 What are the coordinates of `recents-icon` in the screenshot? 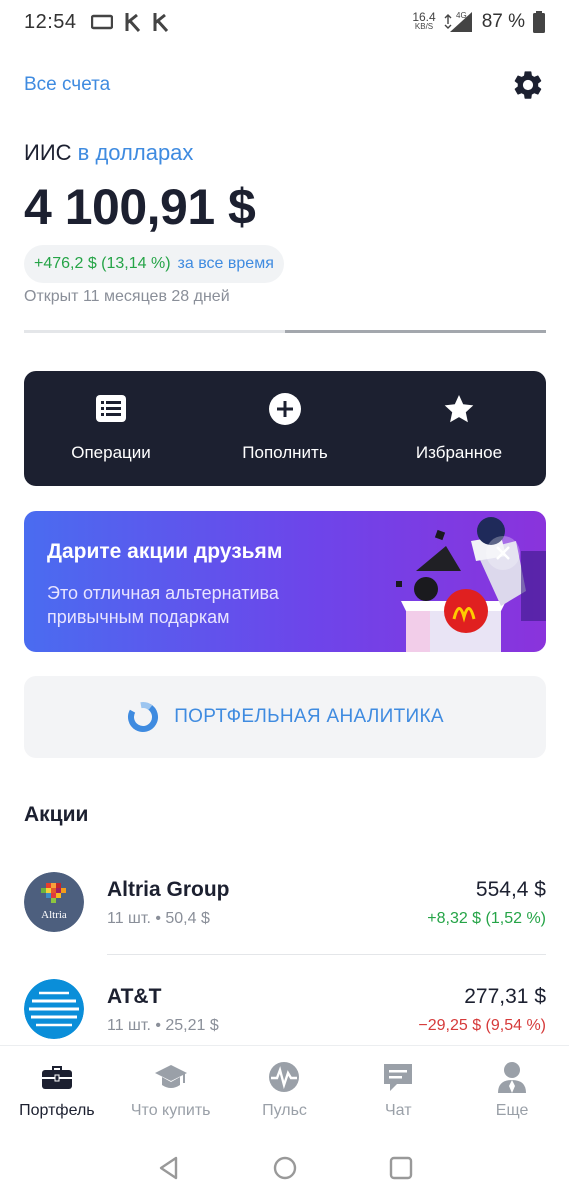 It's located at (401, 1168).